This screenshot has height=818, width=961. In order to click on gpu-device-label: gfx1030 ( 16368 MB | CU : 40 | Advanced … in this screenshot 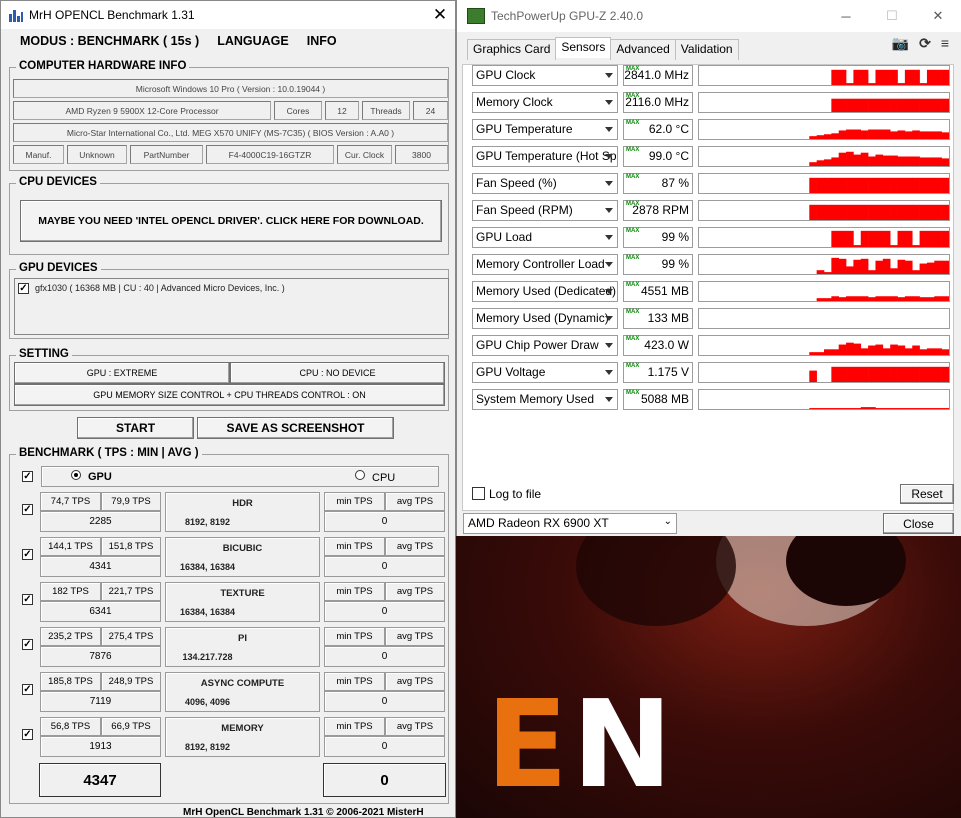, I will do `click(160, 288)`.